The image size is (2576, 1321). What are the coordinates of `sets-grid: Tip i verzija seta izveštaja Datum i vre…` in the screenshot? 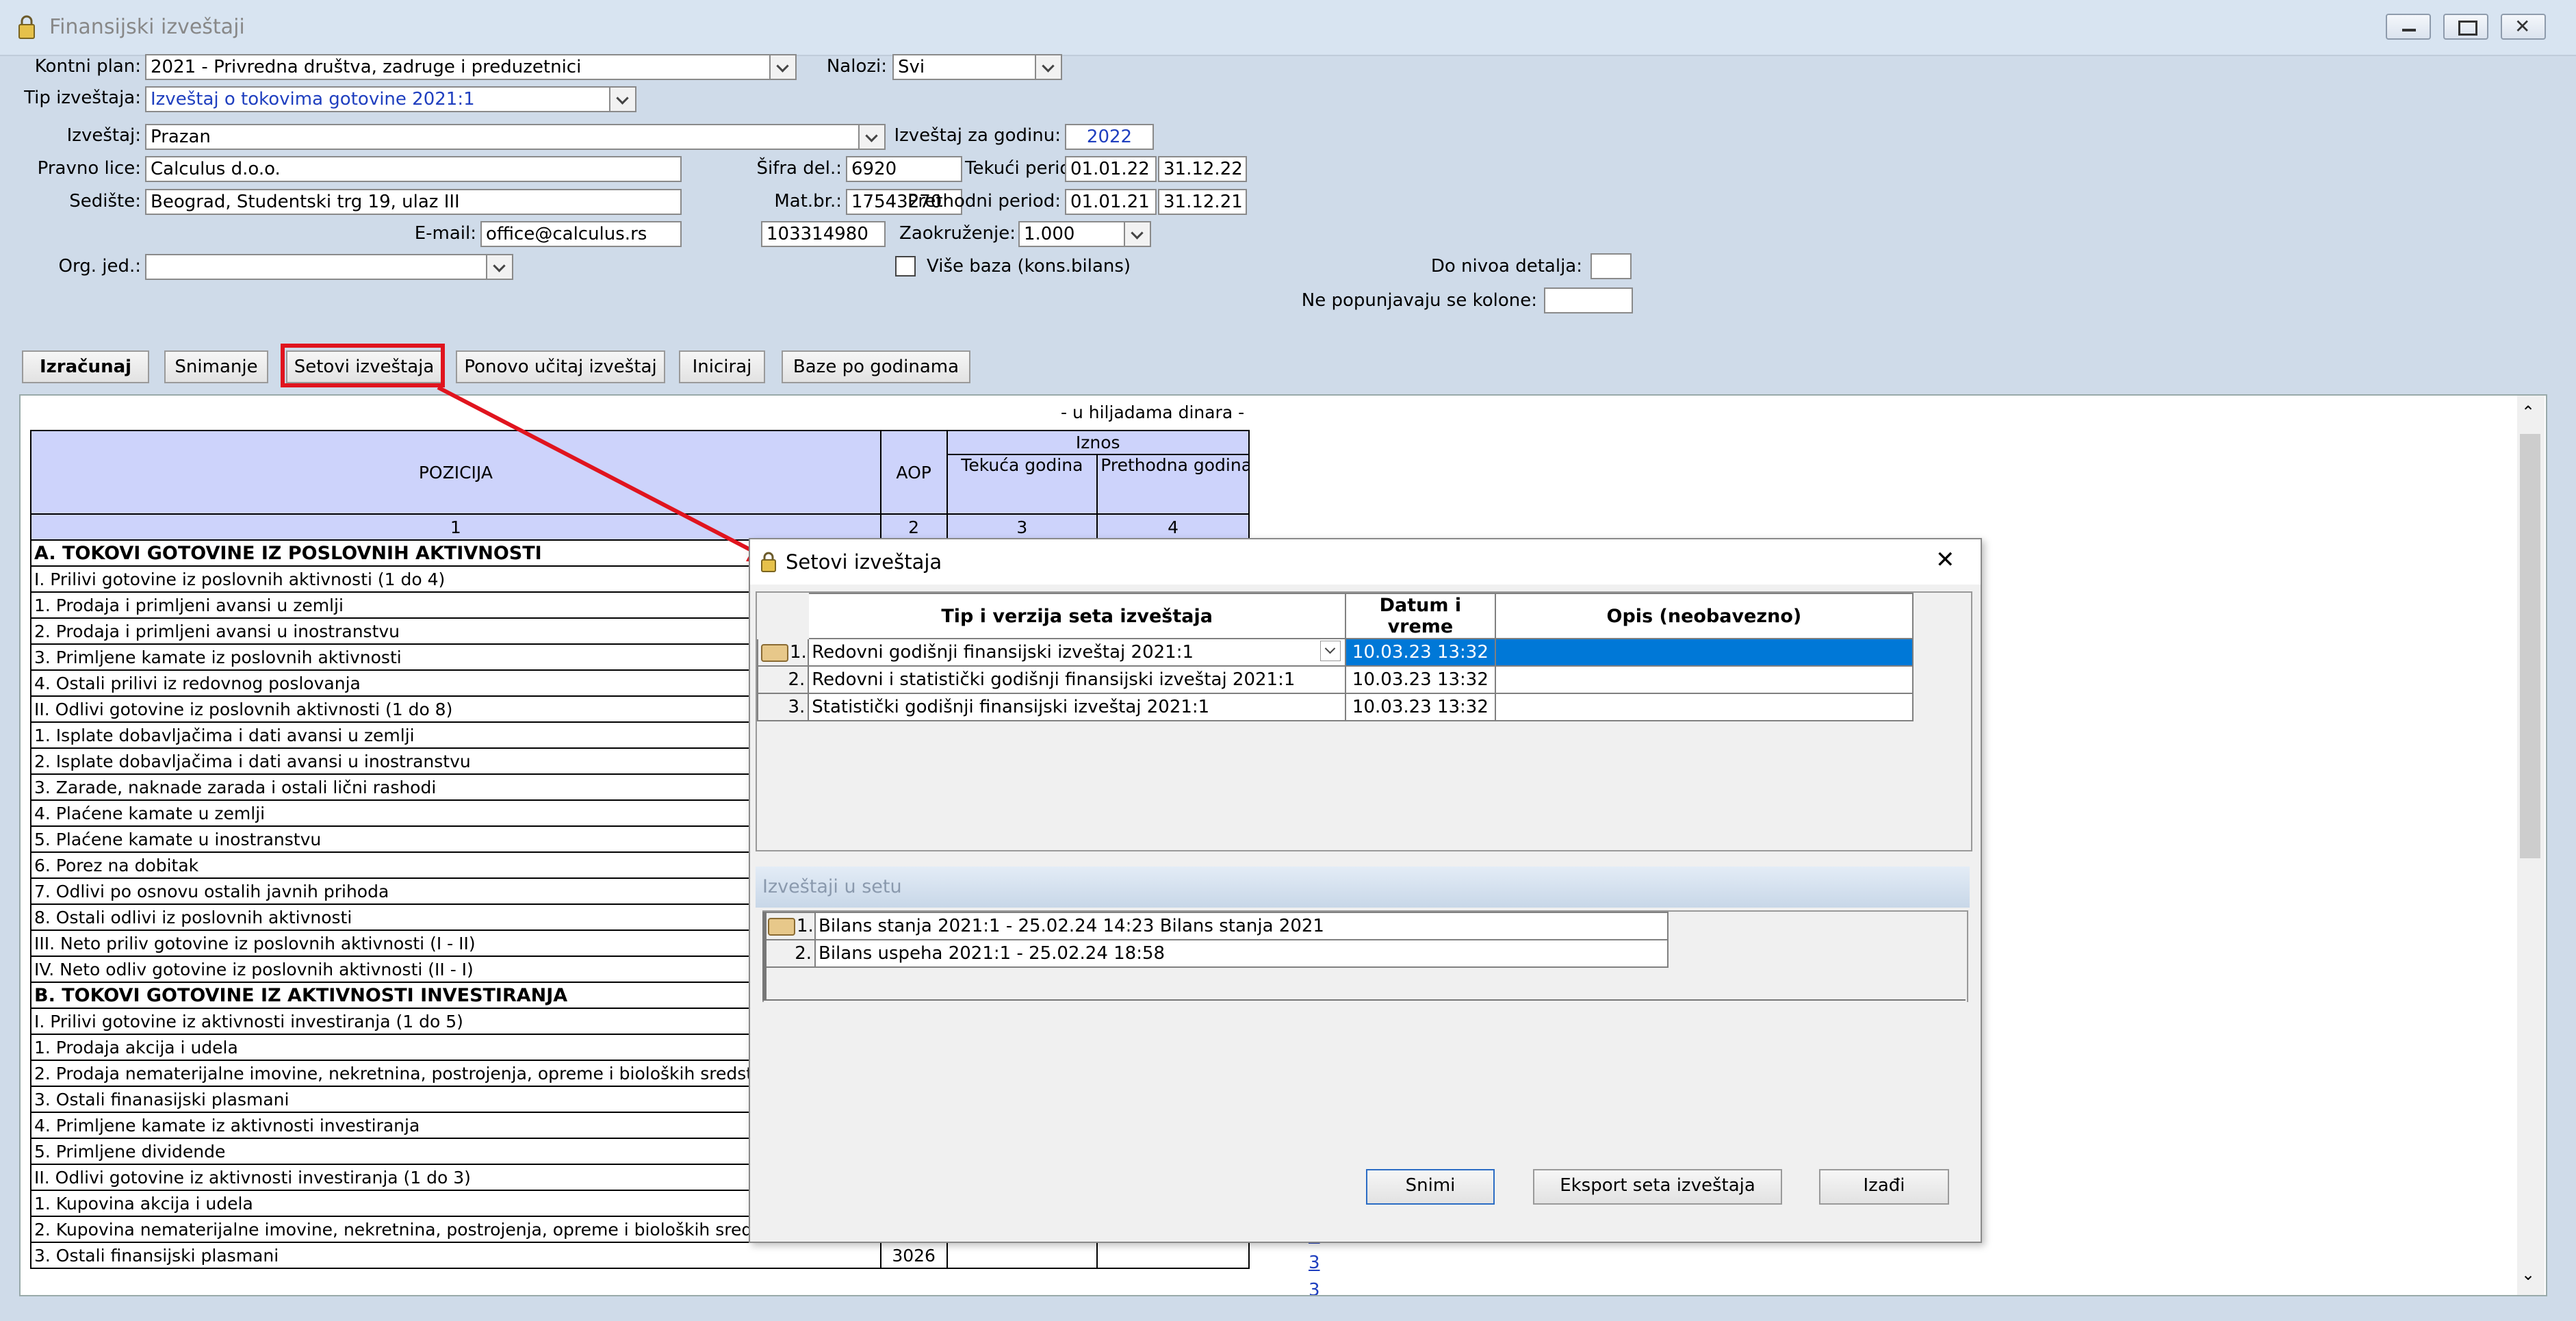 It's located at (1335, 657).